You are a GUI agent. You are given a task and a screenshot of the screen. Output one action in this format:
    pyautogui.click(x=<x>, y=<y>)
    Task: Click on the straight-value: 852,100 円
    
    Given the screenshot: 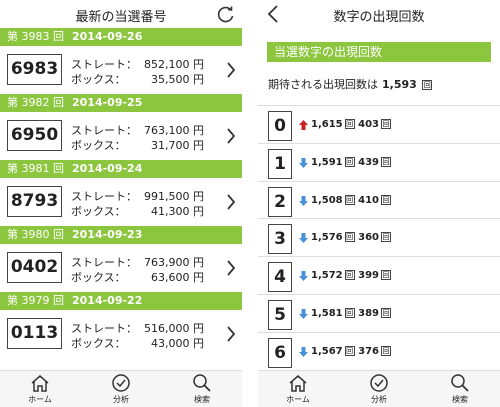 What is the action you would take?
    pyautogui.click(x=174, y=64)
    